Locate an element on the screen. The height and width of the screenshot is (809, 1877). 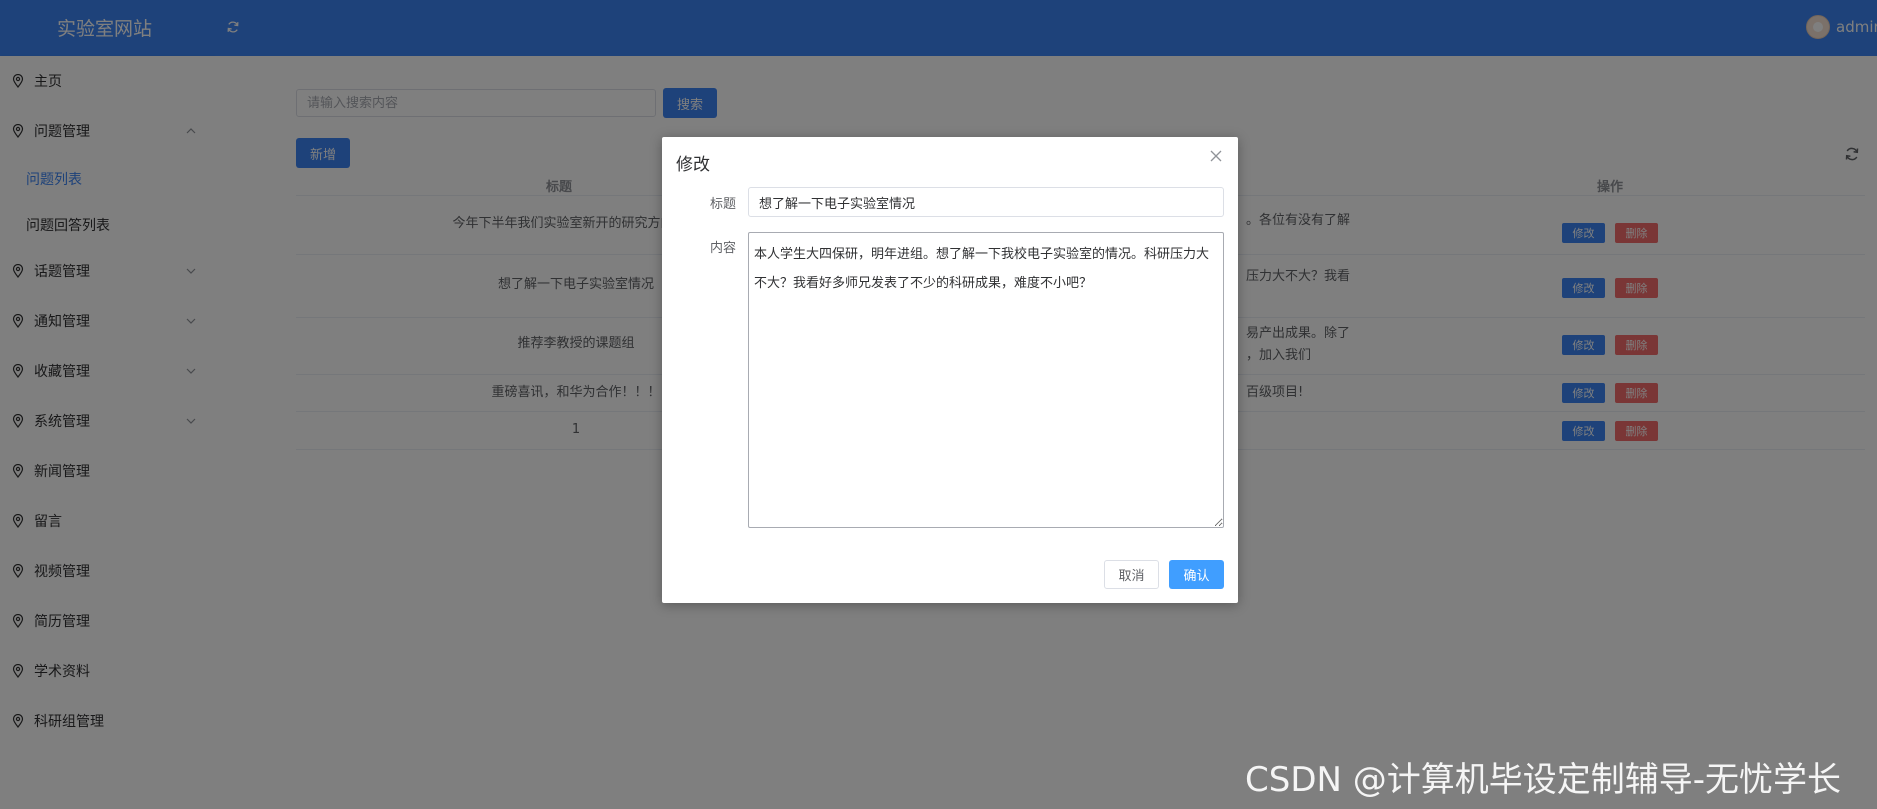
confirm-button: 确认 is located at coordinates (1196, 574).